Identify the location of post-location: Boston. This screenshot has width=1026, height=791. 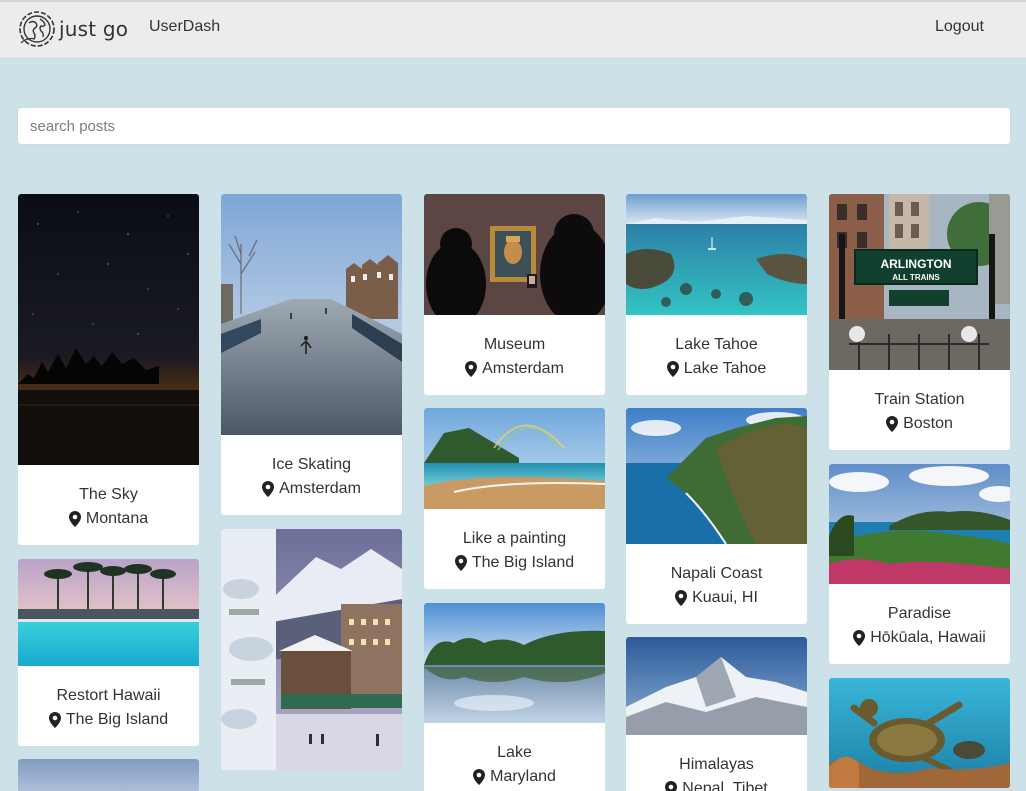
(919, 424).